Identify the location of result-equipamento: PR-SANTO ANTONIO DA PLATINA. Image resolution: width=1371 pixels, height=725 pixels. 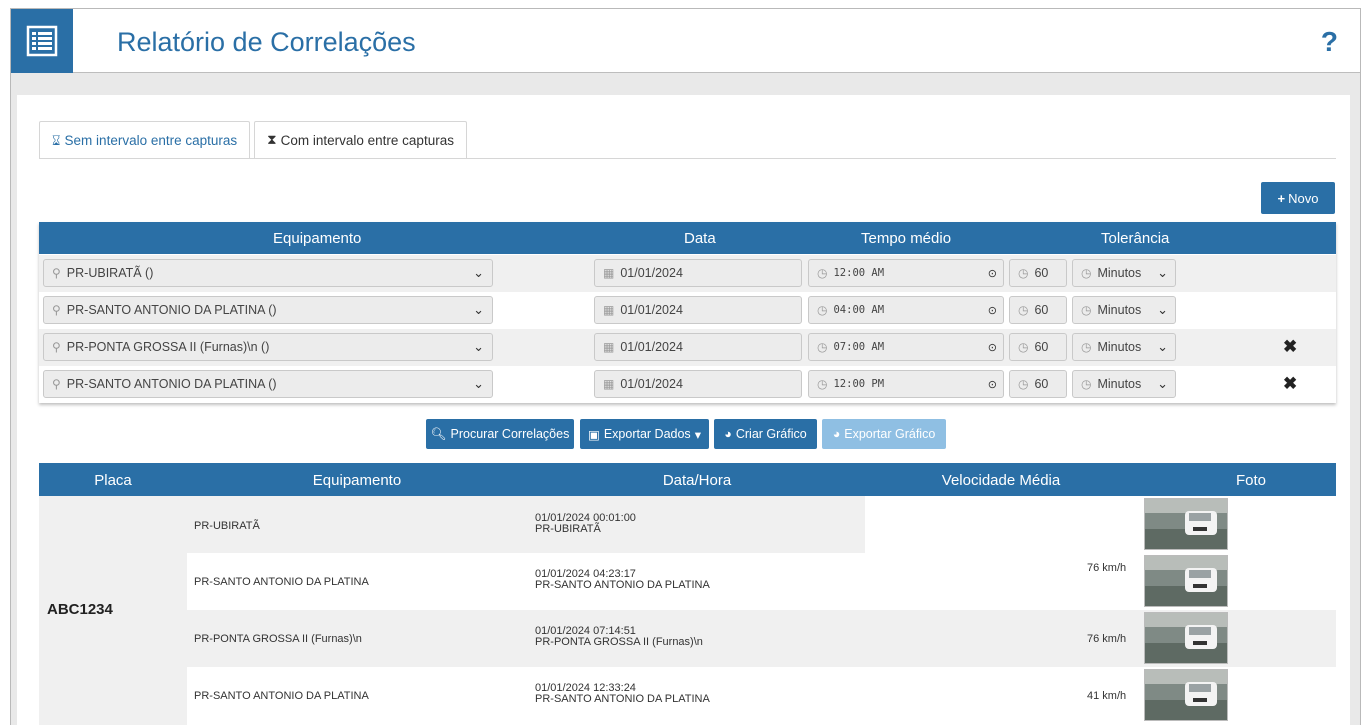
(281, 696).